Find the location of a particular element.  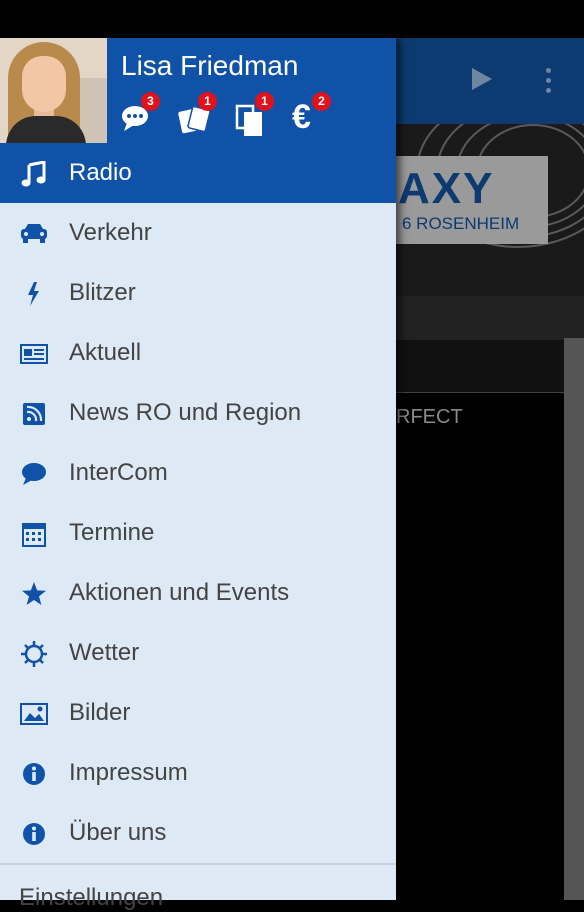

profile-header: Lisa Friedman 3 1 1 € 2 is located at coordinates (198, 90).